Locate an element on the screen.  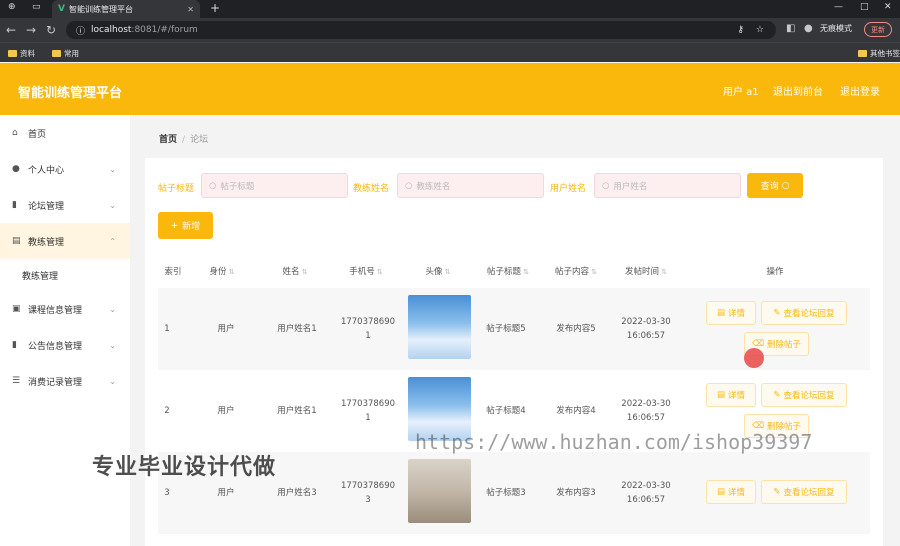
sidebar-subitem-label: 教练管理 is located at coordinates (40, 276).